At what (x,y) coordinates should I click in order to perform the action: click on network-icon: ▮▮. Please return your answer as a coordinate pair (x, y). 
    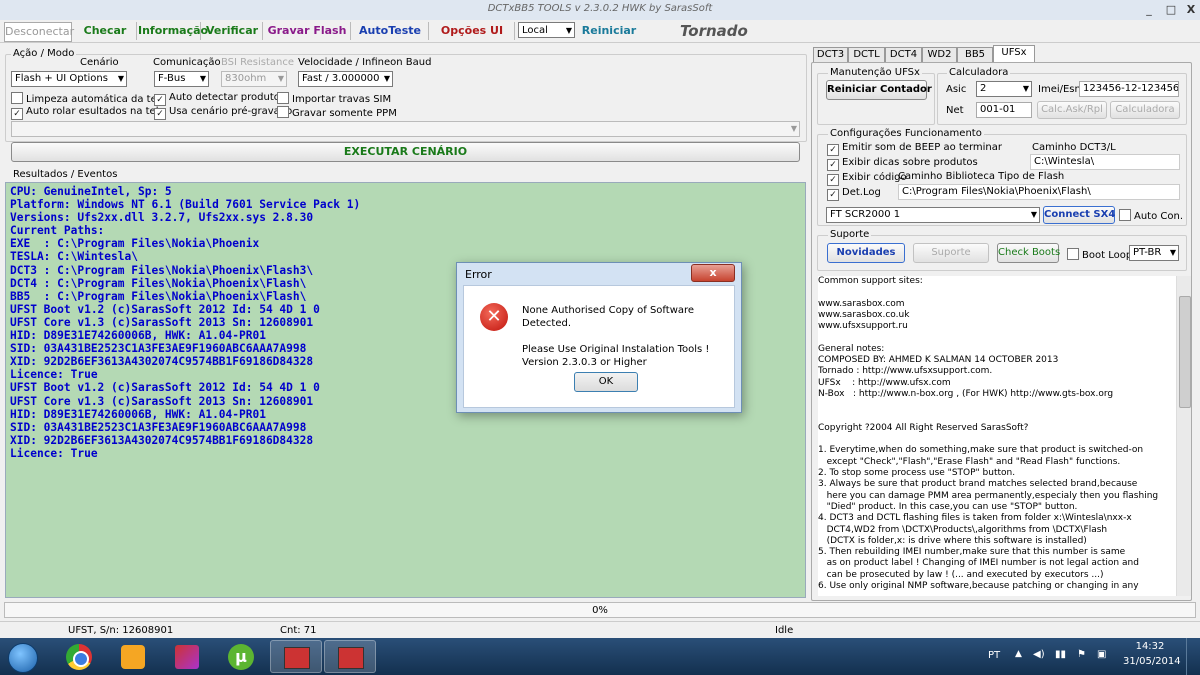
    Looking at the image, I should click on (1060, 654).